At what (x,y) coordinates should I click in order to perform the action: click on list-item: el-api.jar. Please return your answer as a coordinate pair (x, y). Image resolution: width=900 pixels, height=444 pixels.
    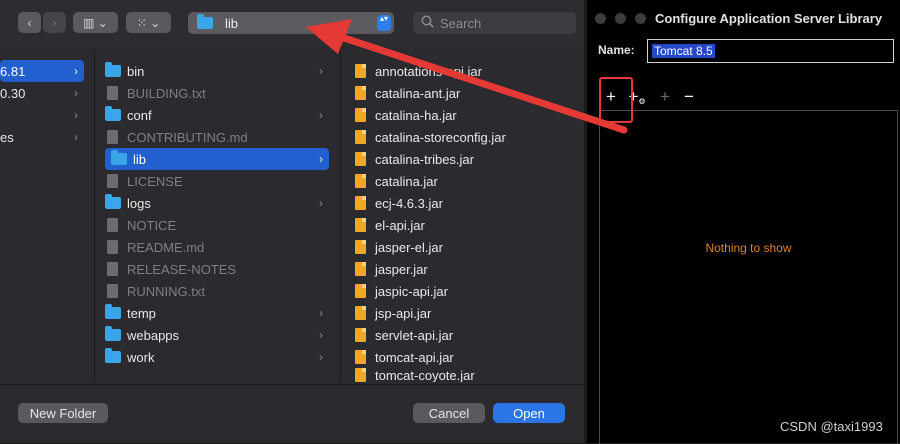
    Looking at the image, I should click on (389, 225).